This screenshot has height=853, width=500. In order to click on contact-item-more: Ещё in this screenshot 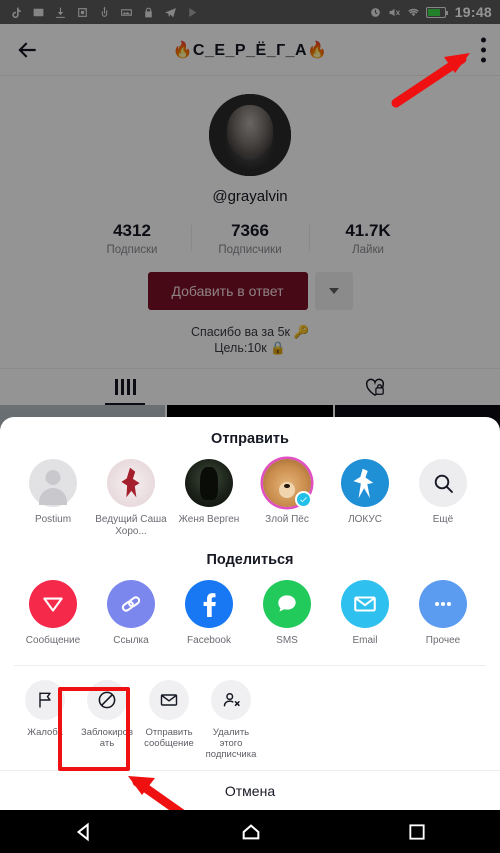, I will do `click(443, 498)`.